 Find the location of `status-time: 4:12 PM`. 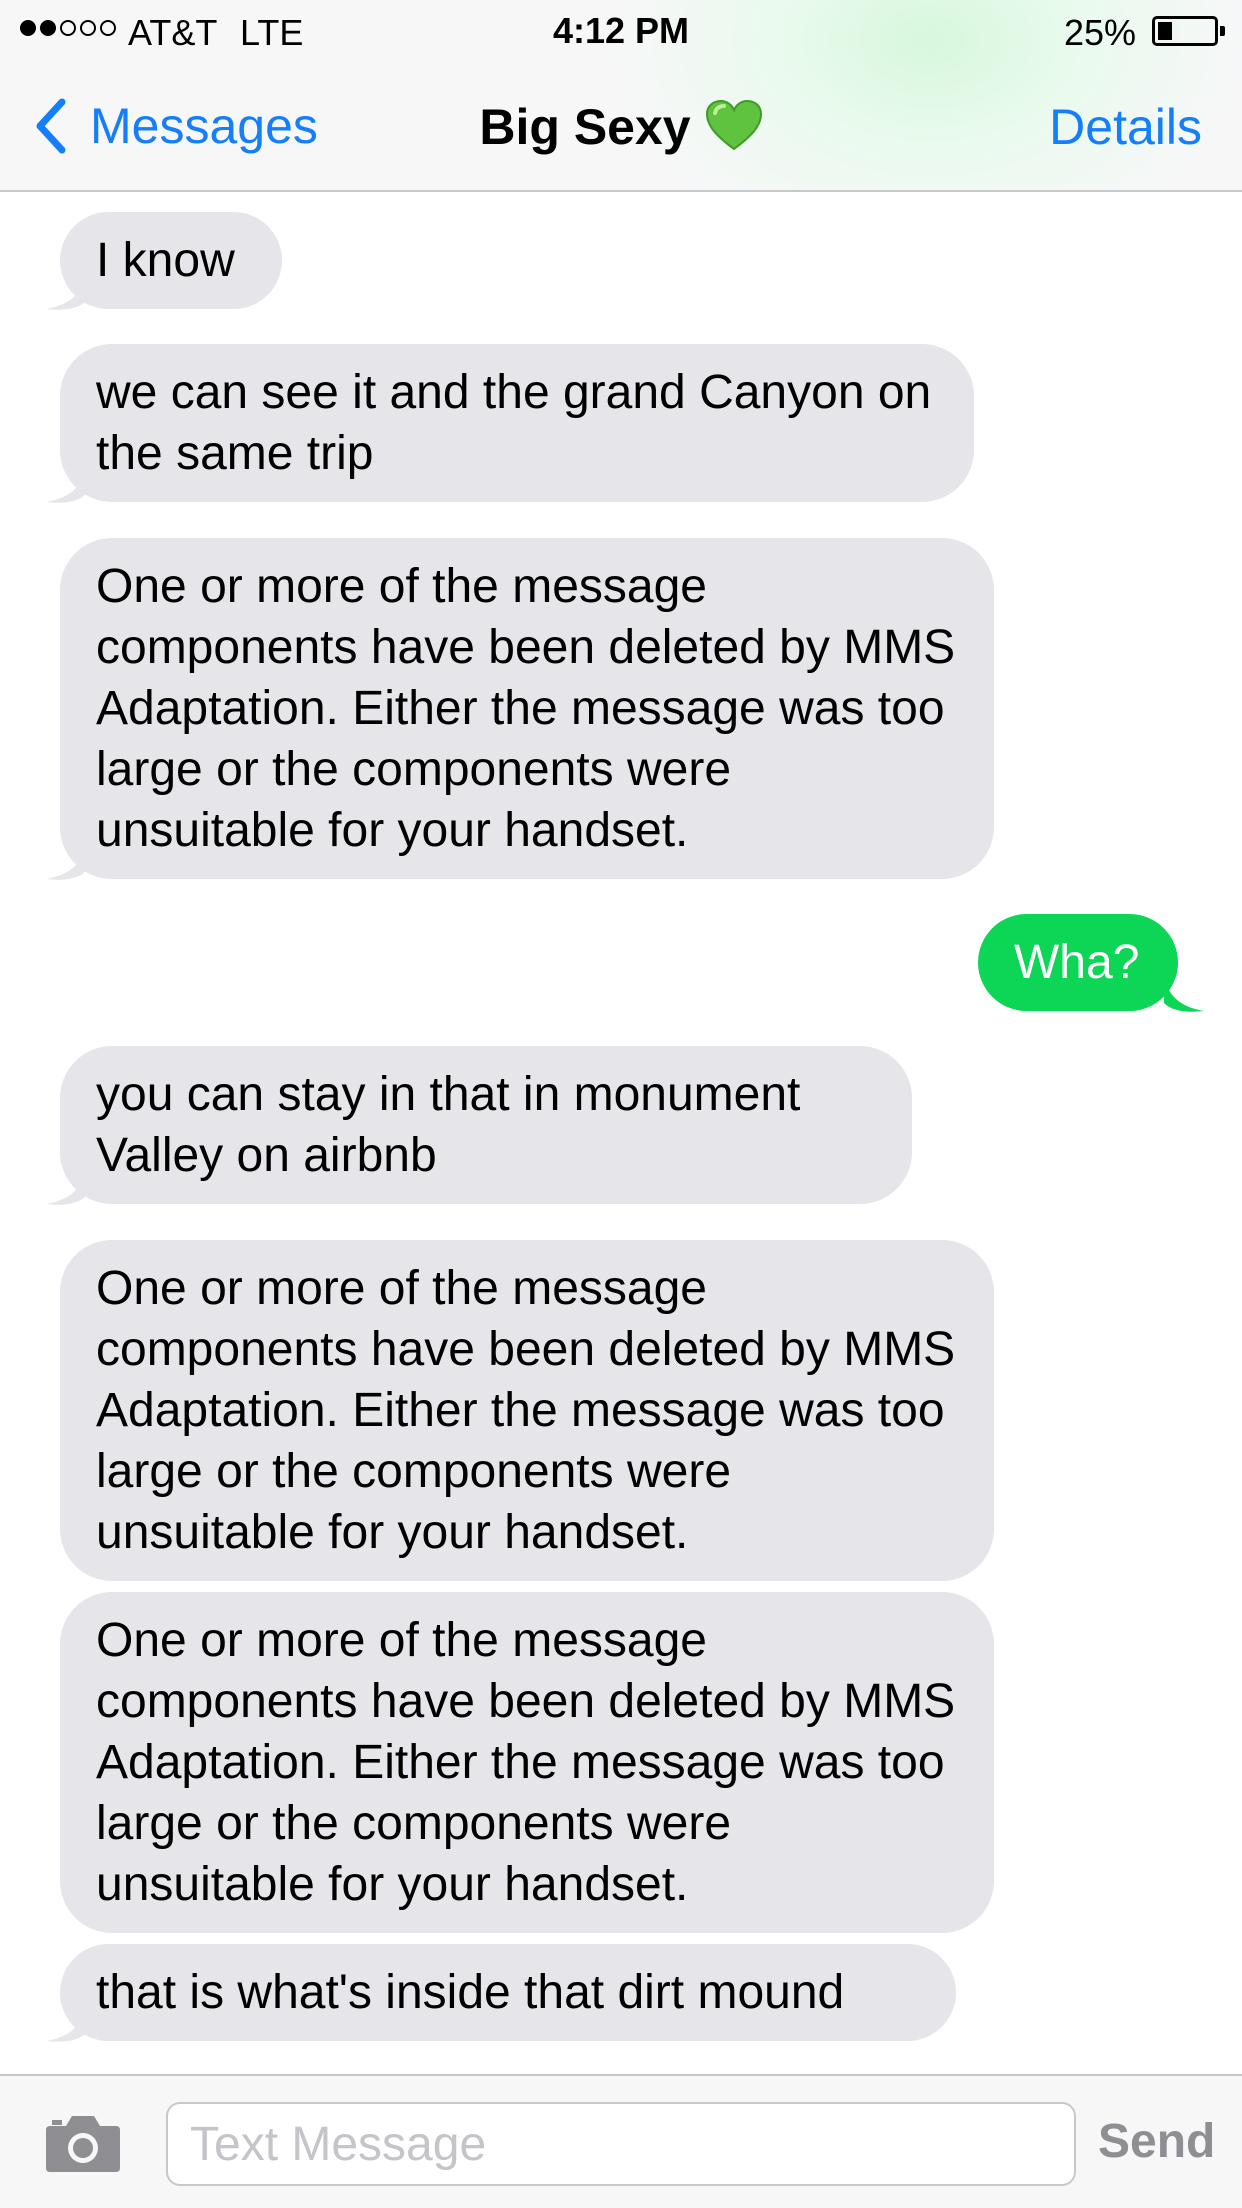

status-time: 4:12 PM is located at coordinates (621, 30).